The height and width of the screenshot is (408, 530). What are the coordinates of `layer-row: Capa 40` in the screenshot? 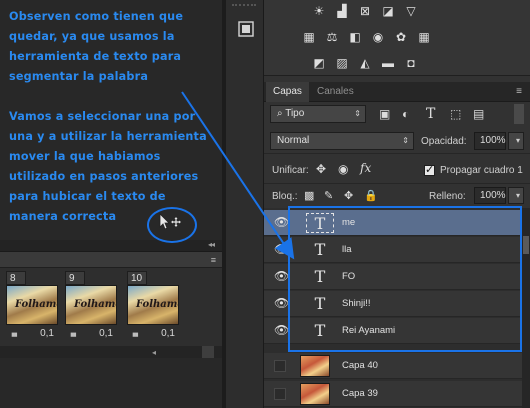 It's located at (393, 366).